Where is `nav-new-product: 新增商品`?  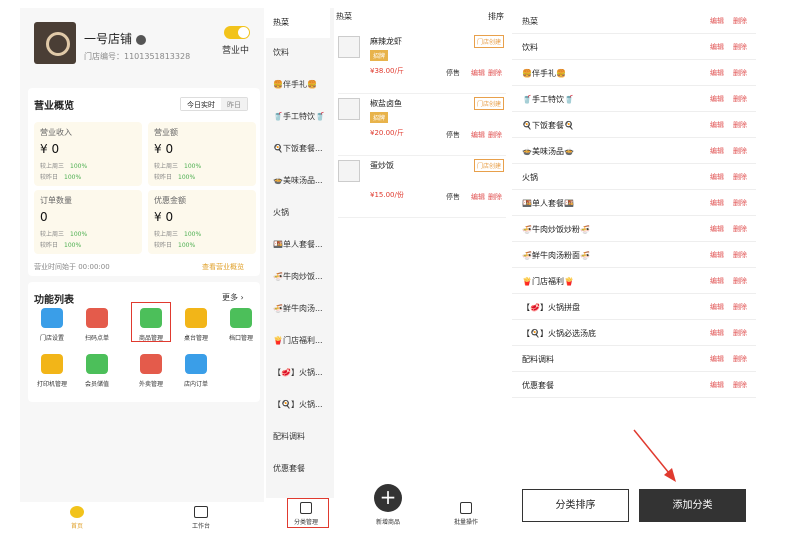 nav-new-product: 新增商品 is located at coordinates (388, 521).